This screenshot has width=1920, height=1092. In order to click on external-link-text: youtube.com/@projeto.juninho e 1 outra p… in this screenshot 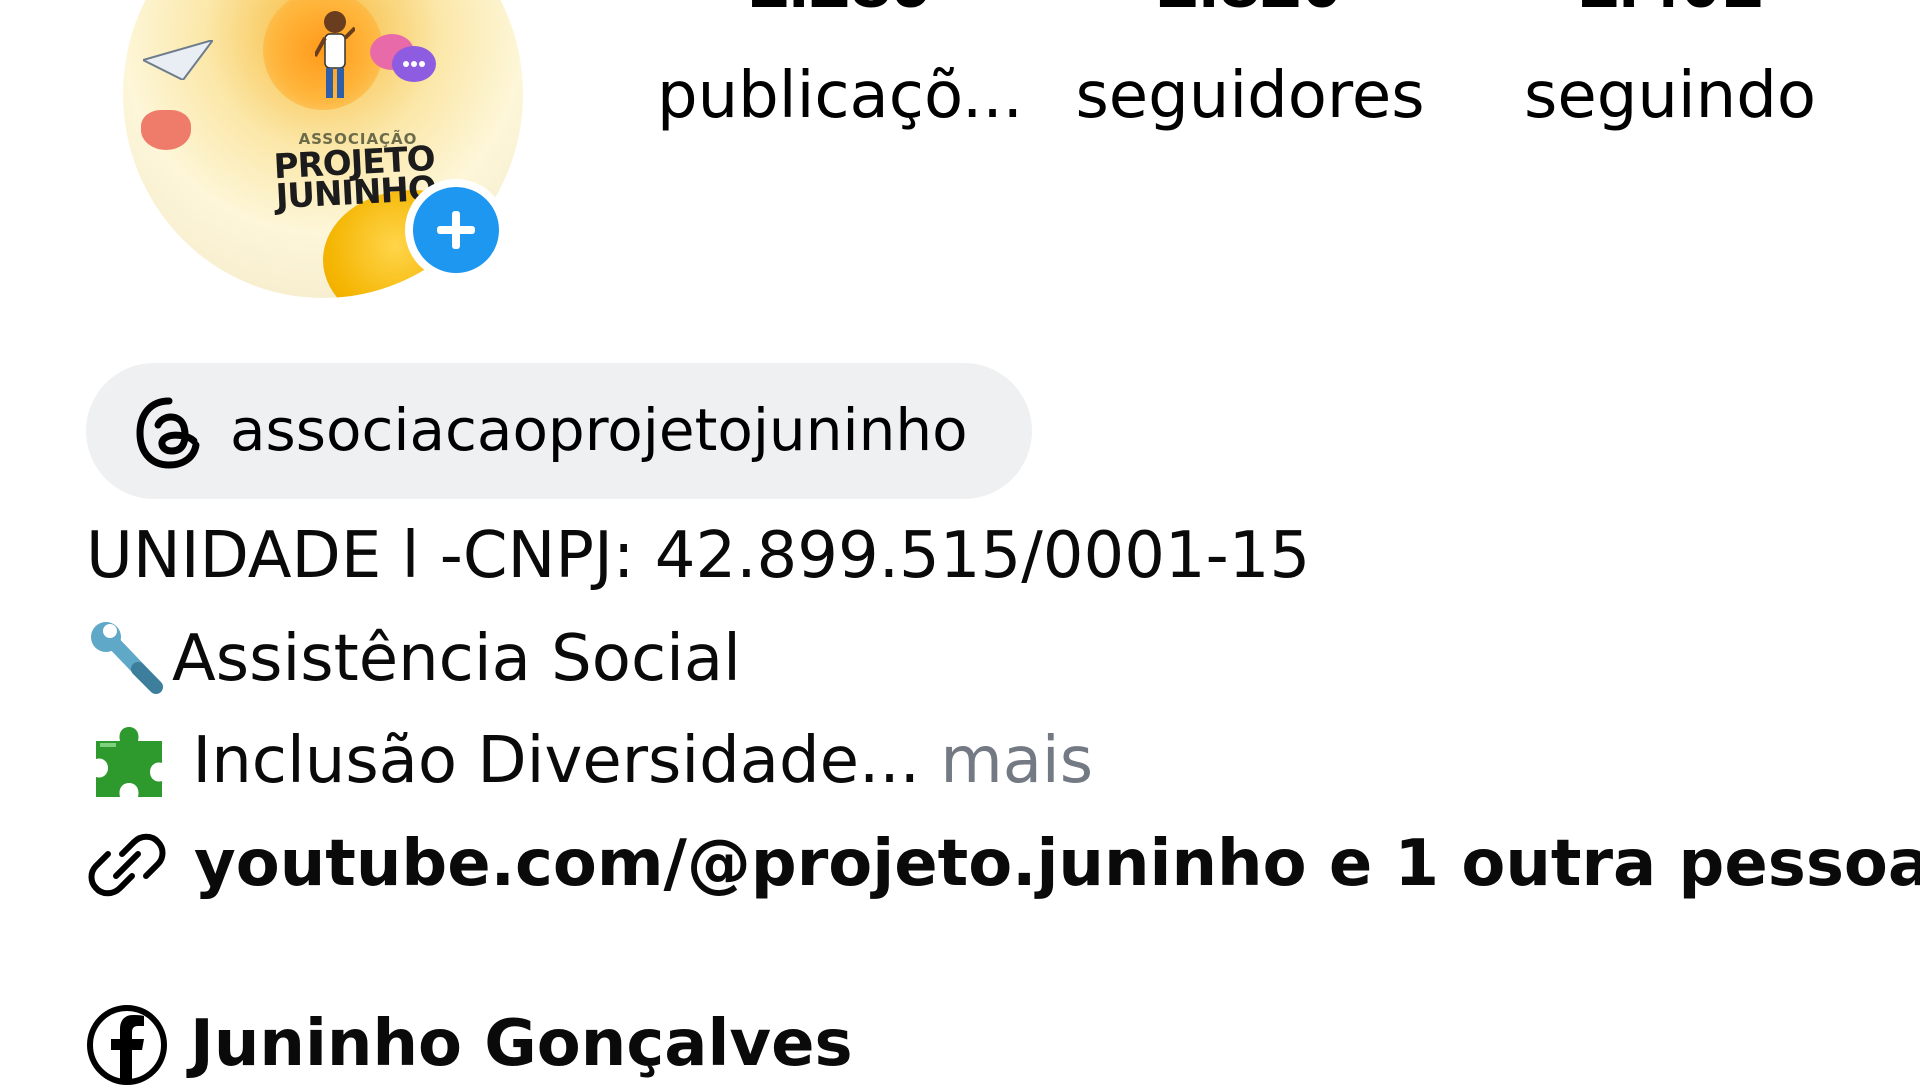, I will do `click(1057, 864)`.